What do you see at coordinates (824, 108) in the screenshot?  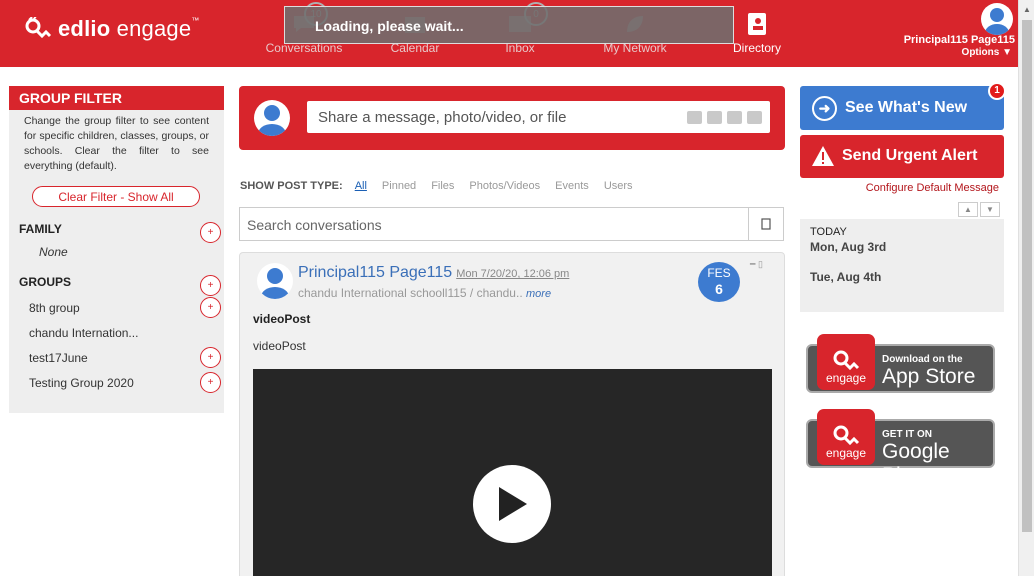 I see `arrow-right-icon: ➜` at bounding box center [824, 108].